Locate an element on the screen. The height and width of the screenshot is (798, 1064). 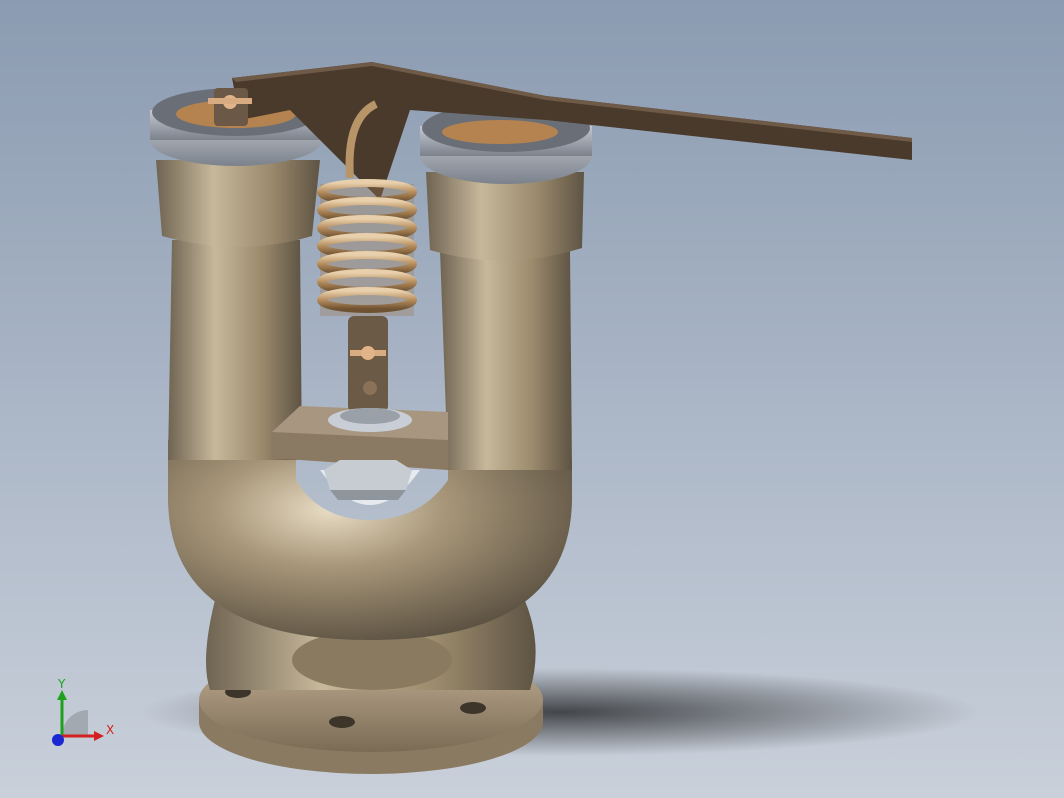
axis-triad: Y X is located at coordinates (80, 716).